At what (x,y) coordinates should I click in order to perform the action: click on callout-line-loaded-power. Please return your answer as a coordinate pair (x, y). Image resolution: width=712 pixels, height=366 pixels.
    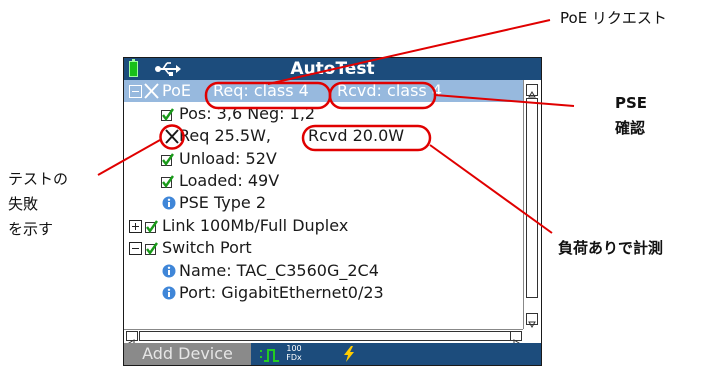
    Looking at the image, I should click on (491, 189).